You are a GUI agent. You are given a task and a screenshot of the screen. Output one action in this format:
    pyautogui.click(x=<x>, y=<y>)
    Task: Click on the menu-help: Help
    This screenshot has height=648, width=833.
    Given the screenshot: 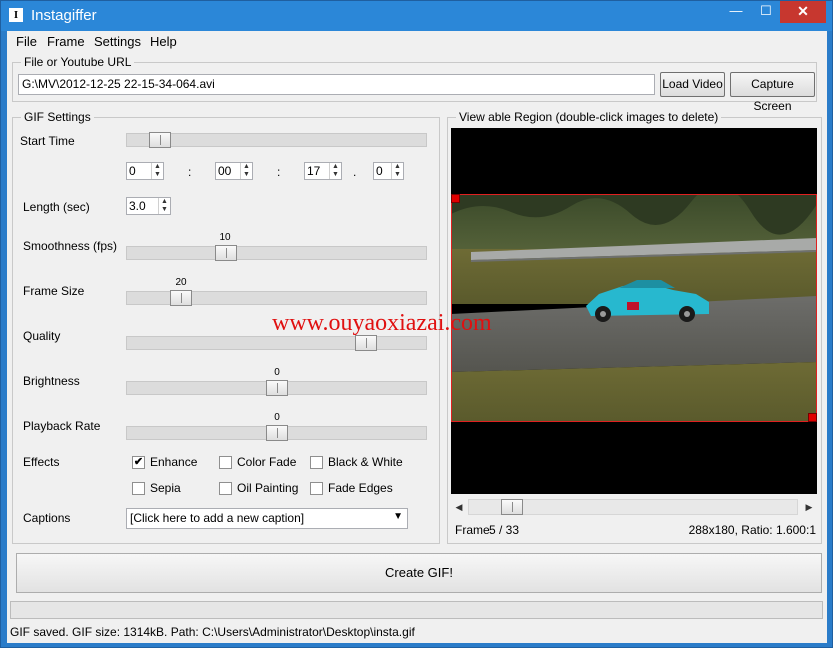 What is the action you would take?
    pyautogui.click(x=163, y=41)
    